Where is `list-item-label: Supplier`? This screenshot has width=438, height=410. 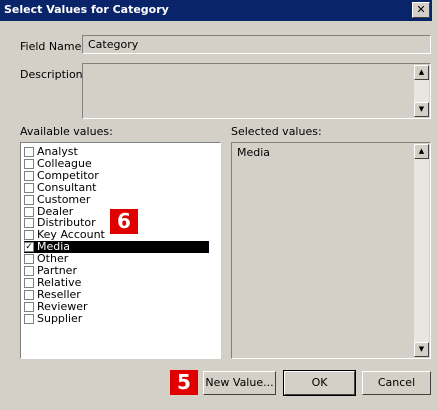 list-item-label: Supplier is located at coordinates (60, 318).